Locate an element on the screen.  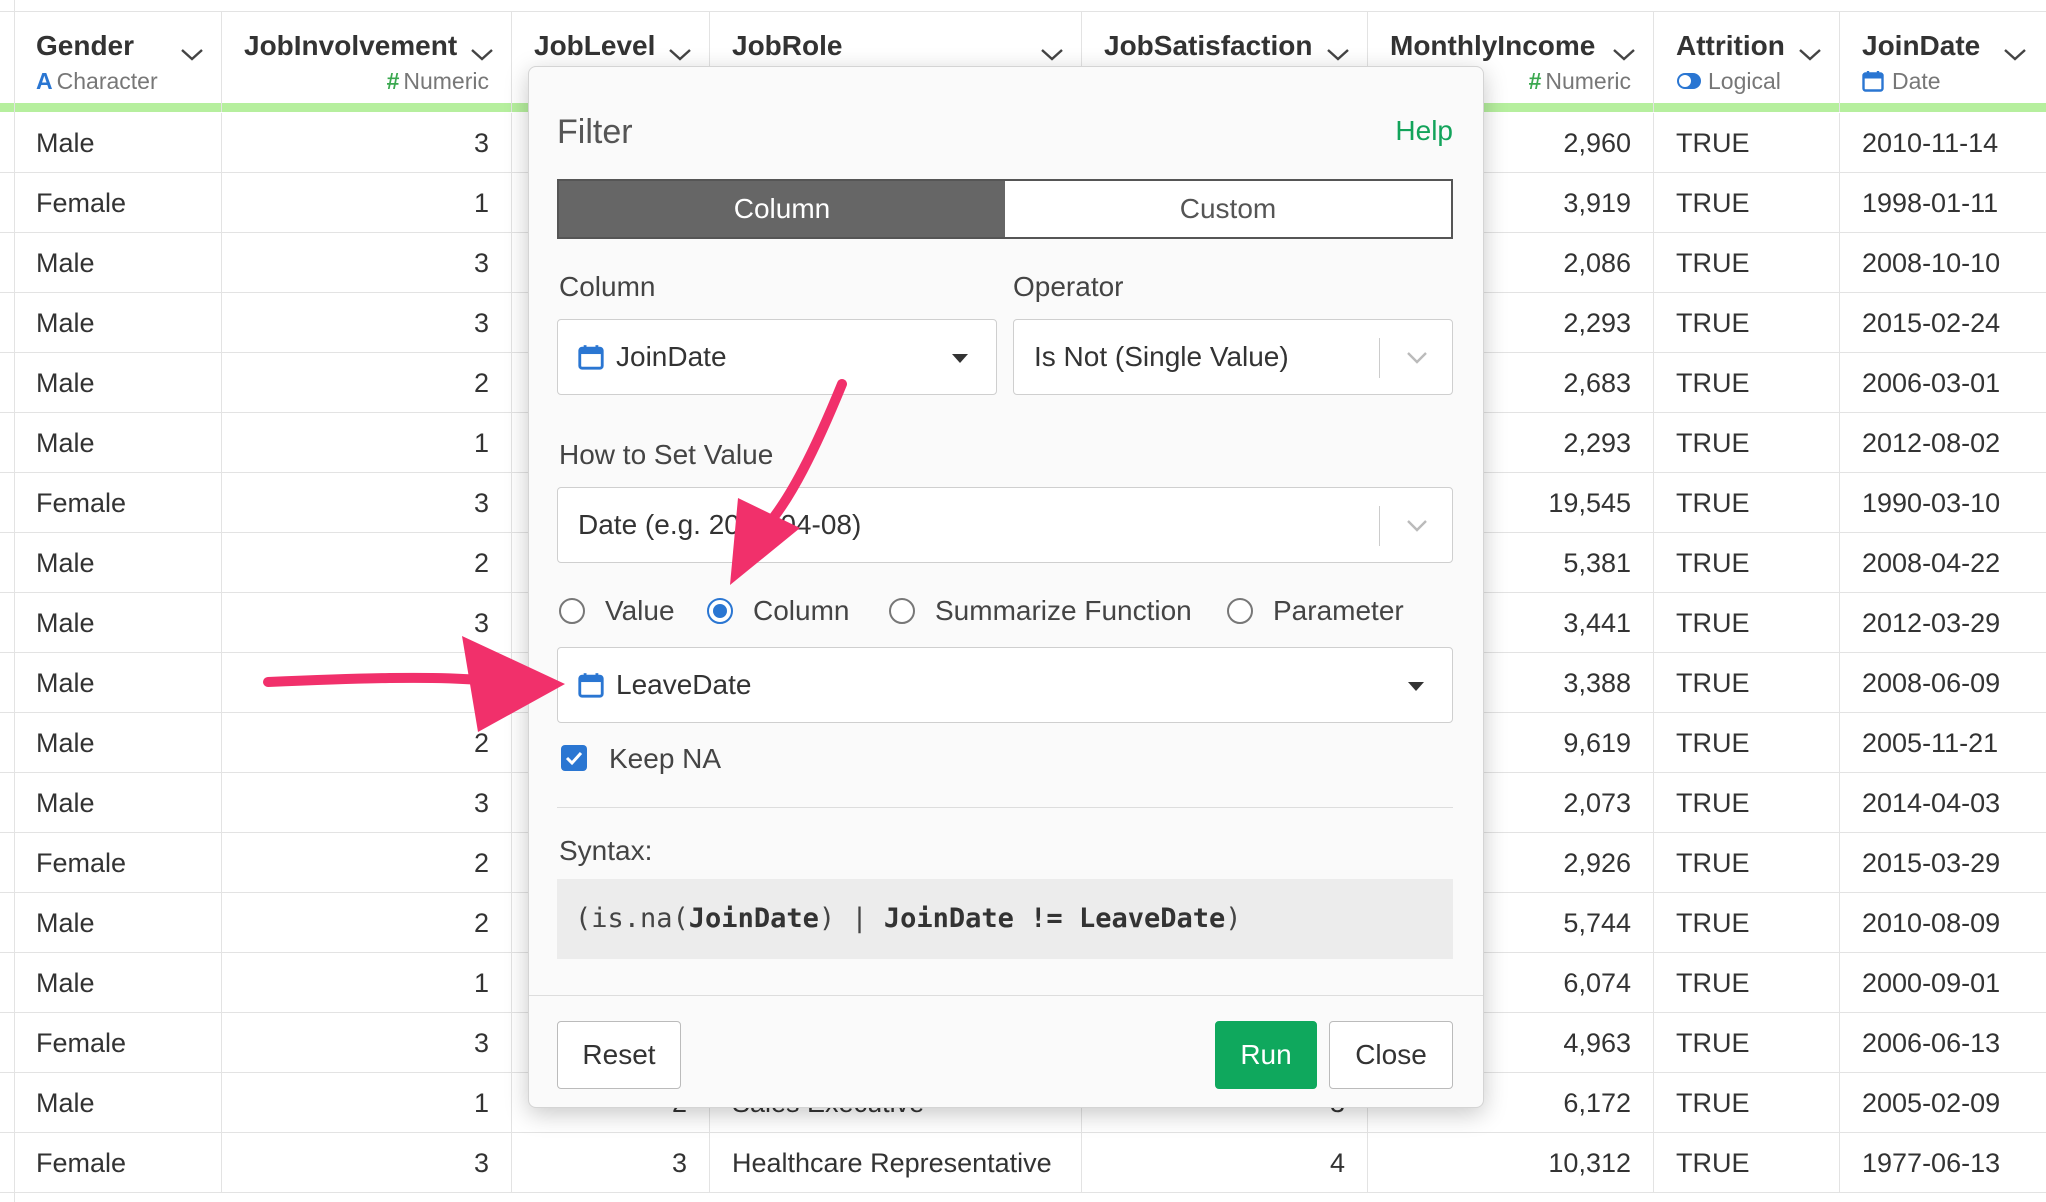
cell-job-satisfaction: 4 is located at coordinates (1225, 1163).